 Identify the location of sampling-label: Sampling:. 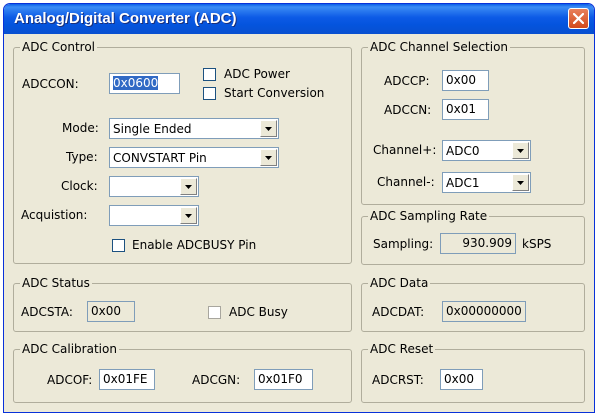
(403, 244).